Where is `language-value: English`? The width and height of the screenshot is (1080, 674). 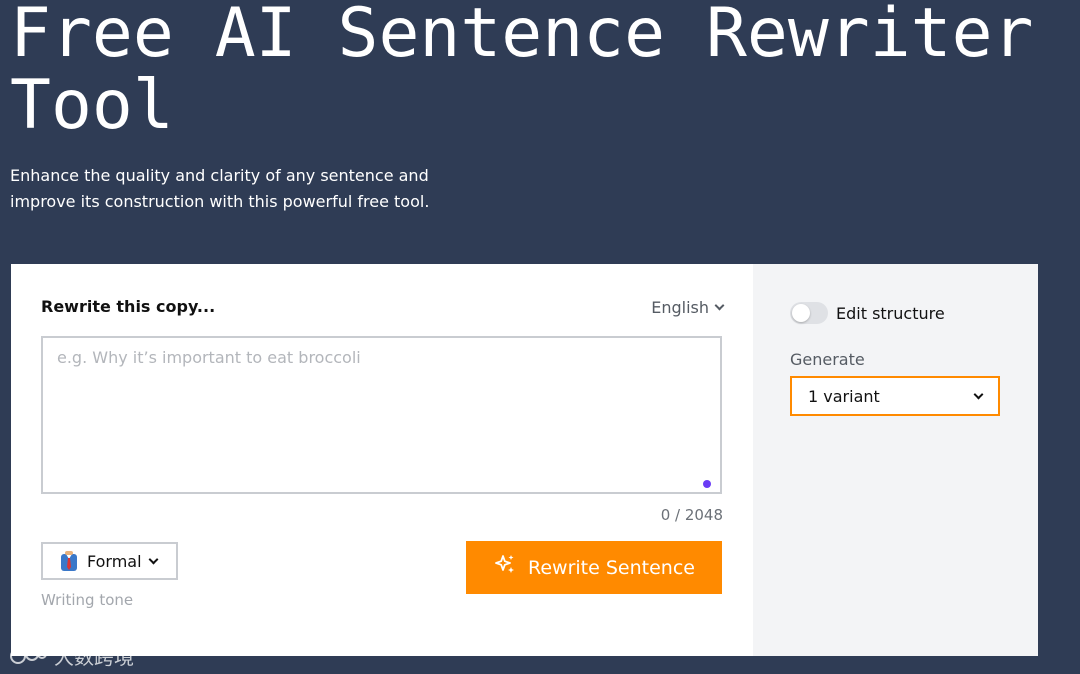
language-value: English is located at coordinates (680, 307).